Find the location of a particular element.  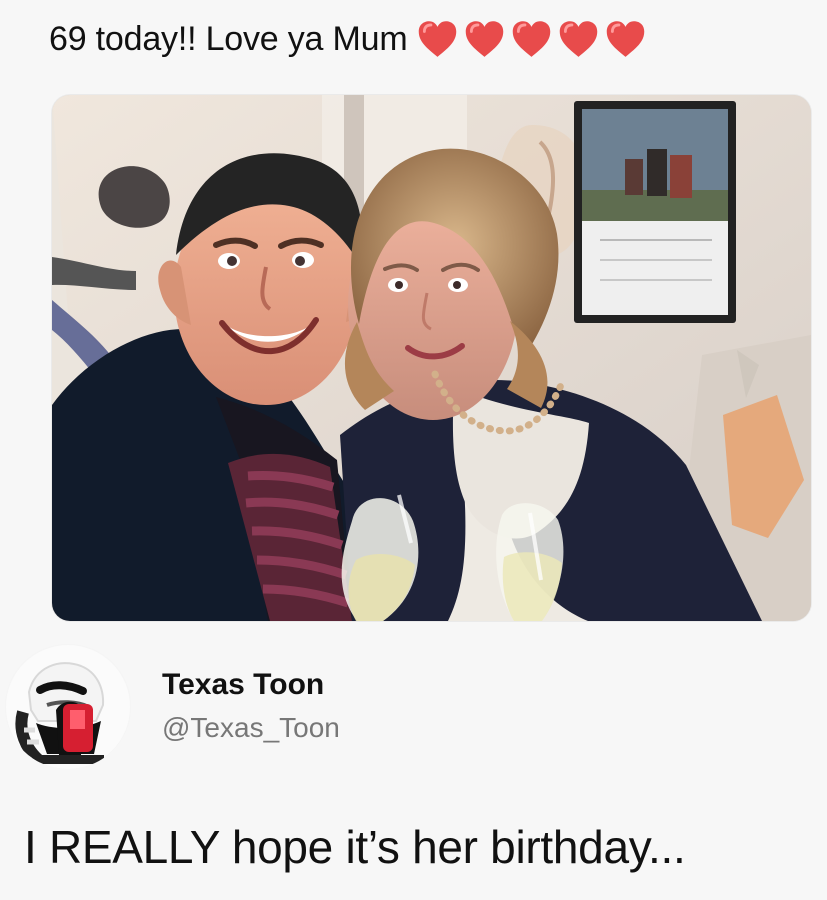

top-caption: 69 today!! Love ya Mum is located at coordinates (348, 39).